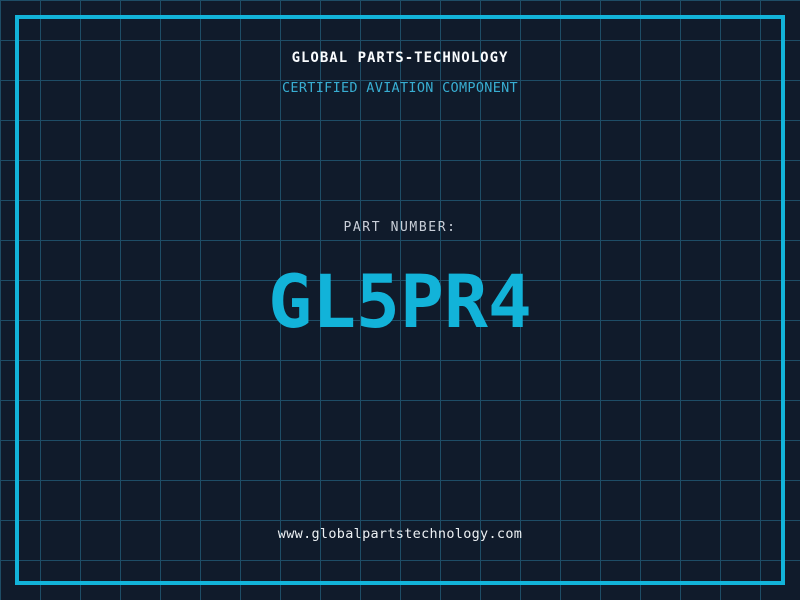 The image size is (800, 600). Describe the element at coordinates (400, 58) in the screenshot. I see `page-title: GLOBAL PARTS-TECHNOLOGY` at that location.